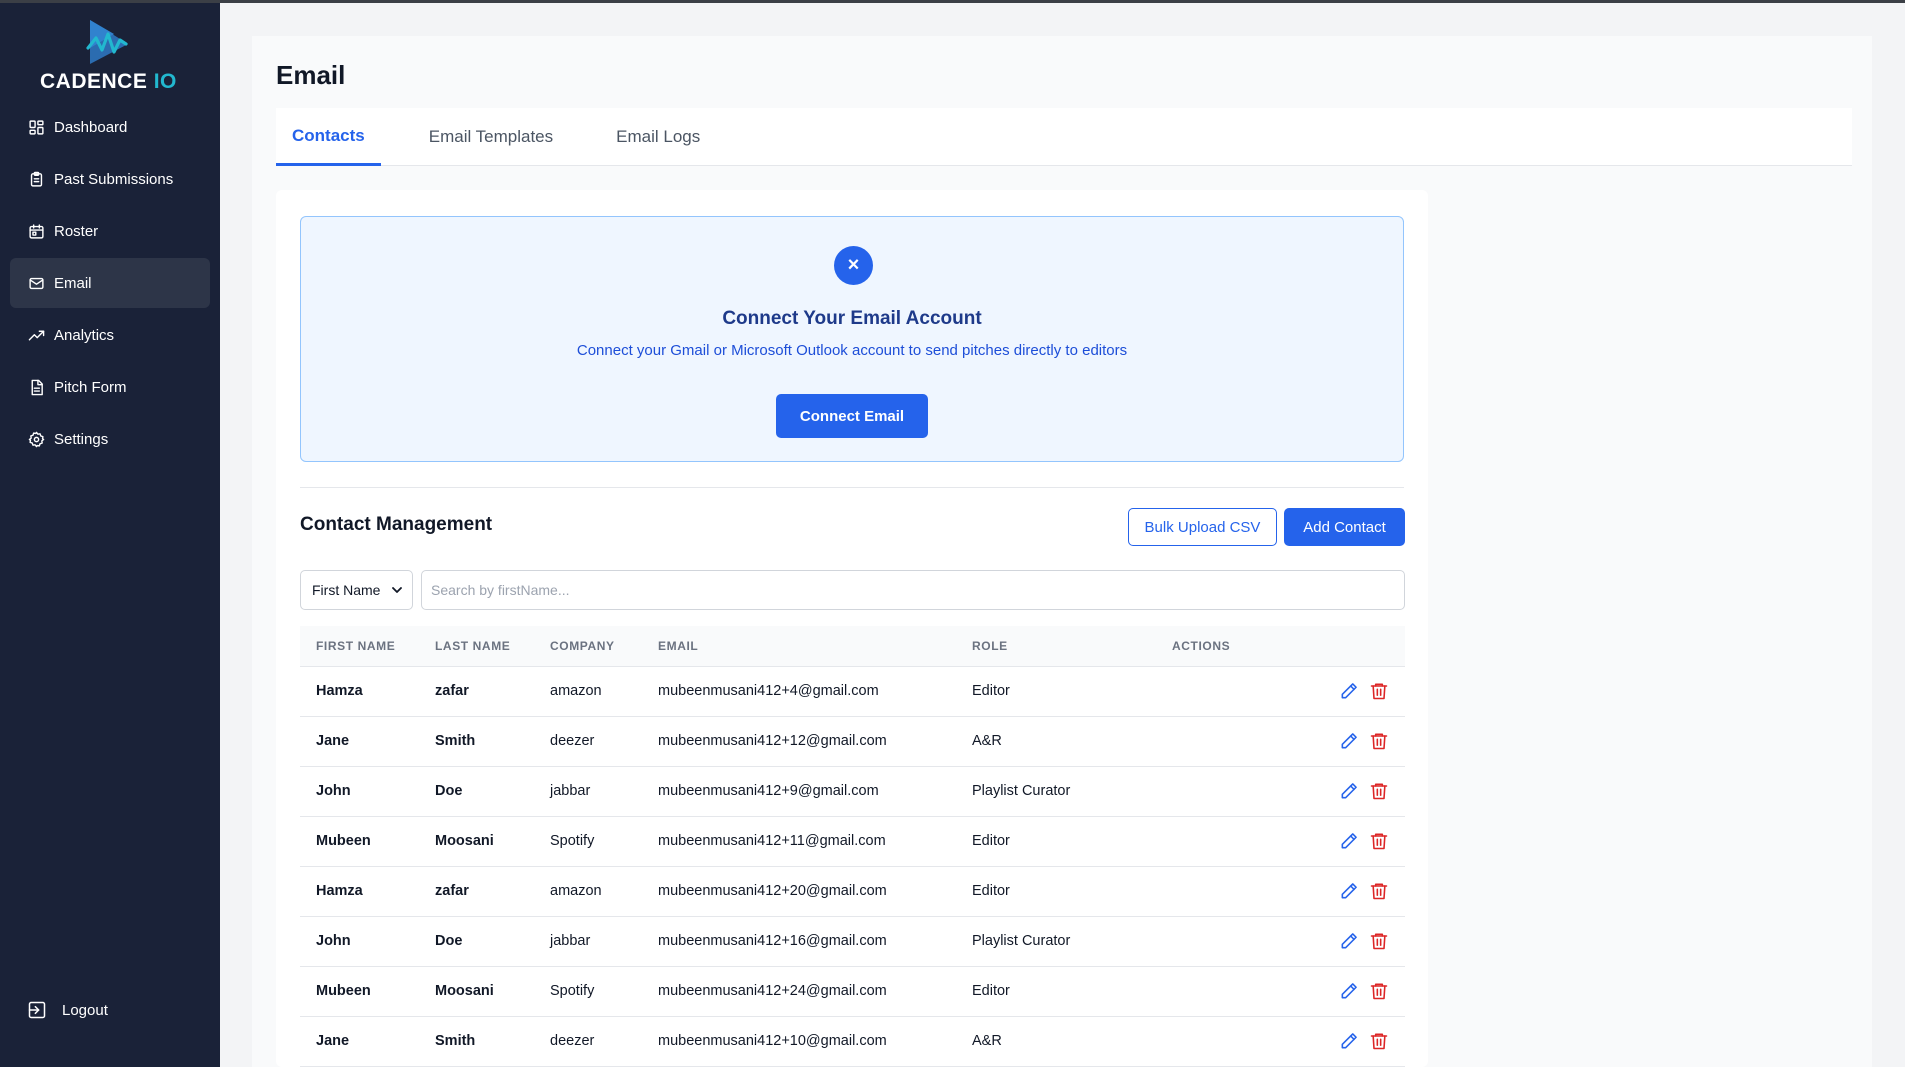 The height and width of the screenshot is (1067, 1905). Describe the element at coordinates (799, 891) in the screenshot. I see `cell-email: mubeenmusani412+20@gmail.com` at that location.